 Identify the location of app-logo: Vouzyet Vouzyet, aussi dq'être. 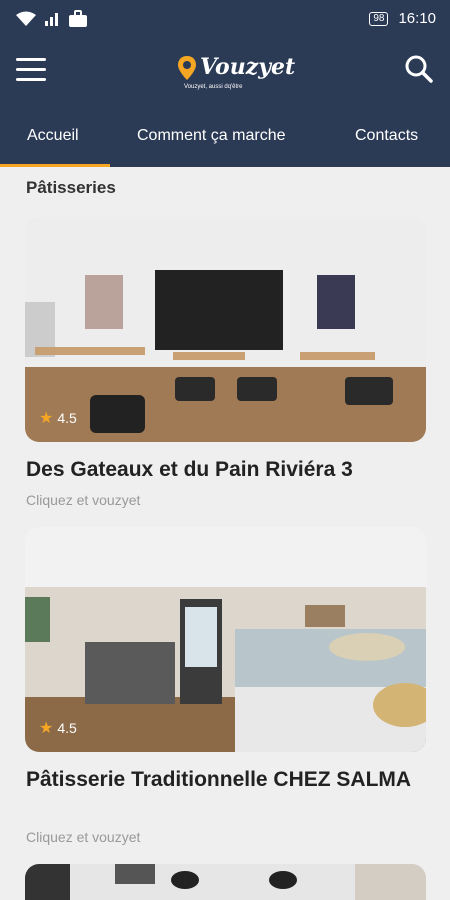
(236, 74).